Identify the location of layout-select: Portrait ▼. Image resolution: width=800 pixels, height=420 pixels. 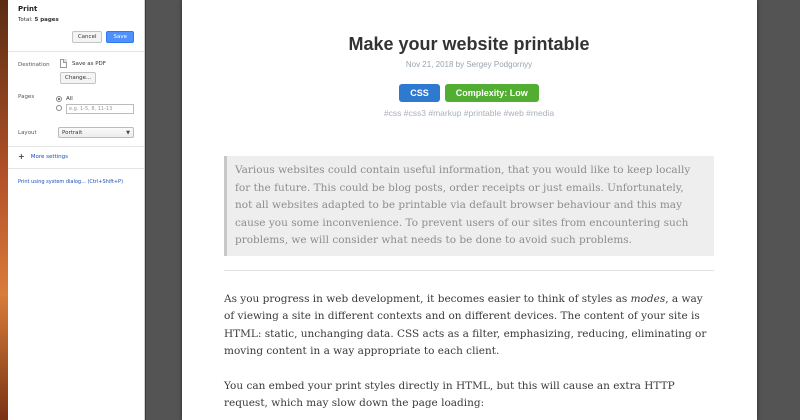
(96, 132).